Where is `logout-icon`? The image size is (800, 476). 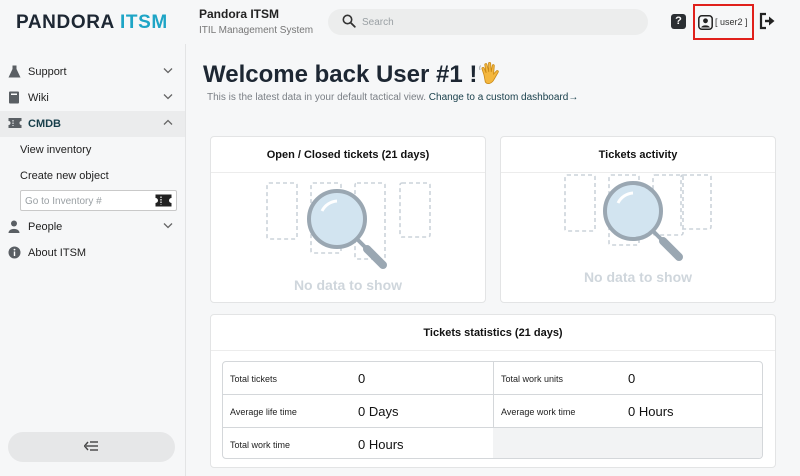
logout-icon is located at coordinates (767, 21).